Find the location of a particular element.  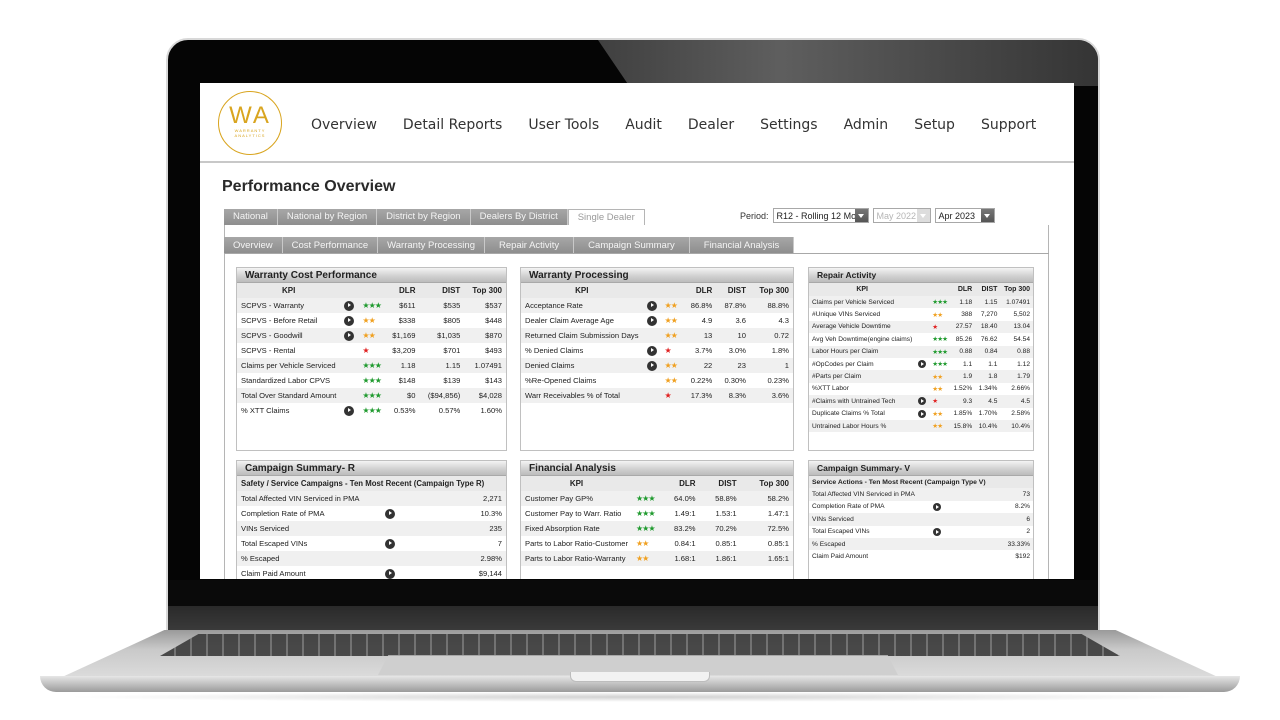

nav-settings: Settings is located at coordinates (788, 125).